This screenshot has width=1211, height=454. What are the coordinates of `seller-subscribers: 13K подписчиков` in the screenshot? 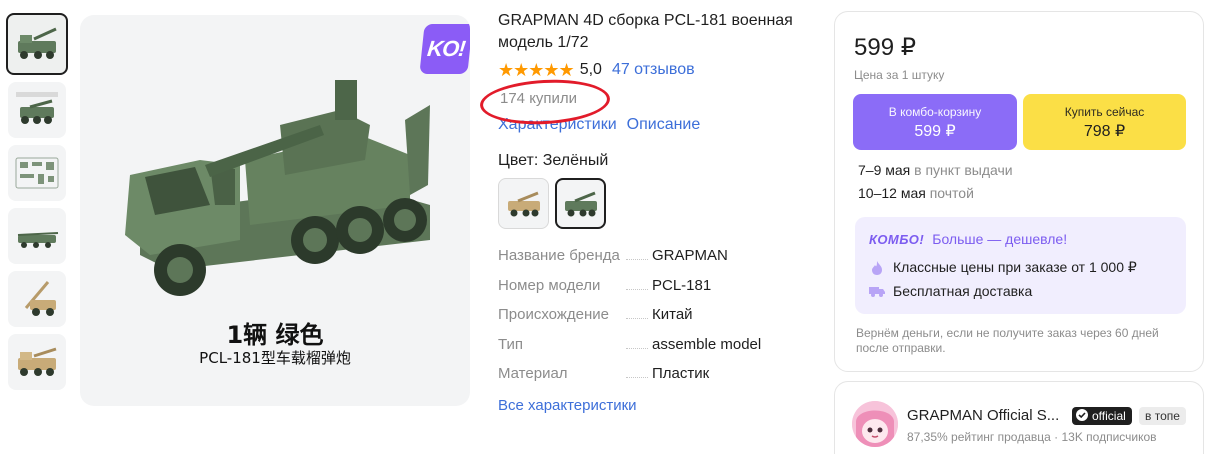 It's located at (1109, 437).